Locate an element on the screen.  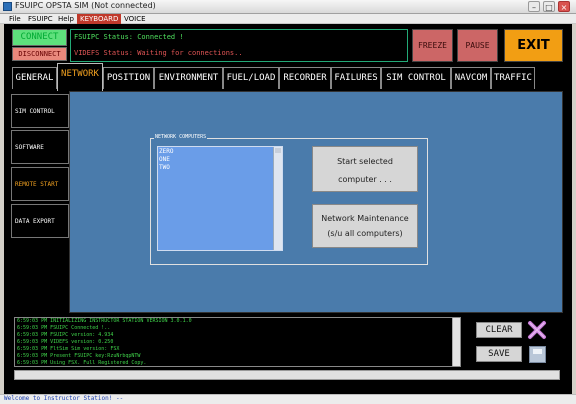
minimize-button: – is located at coordinates (534, 6).